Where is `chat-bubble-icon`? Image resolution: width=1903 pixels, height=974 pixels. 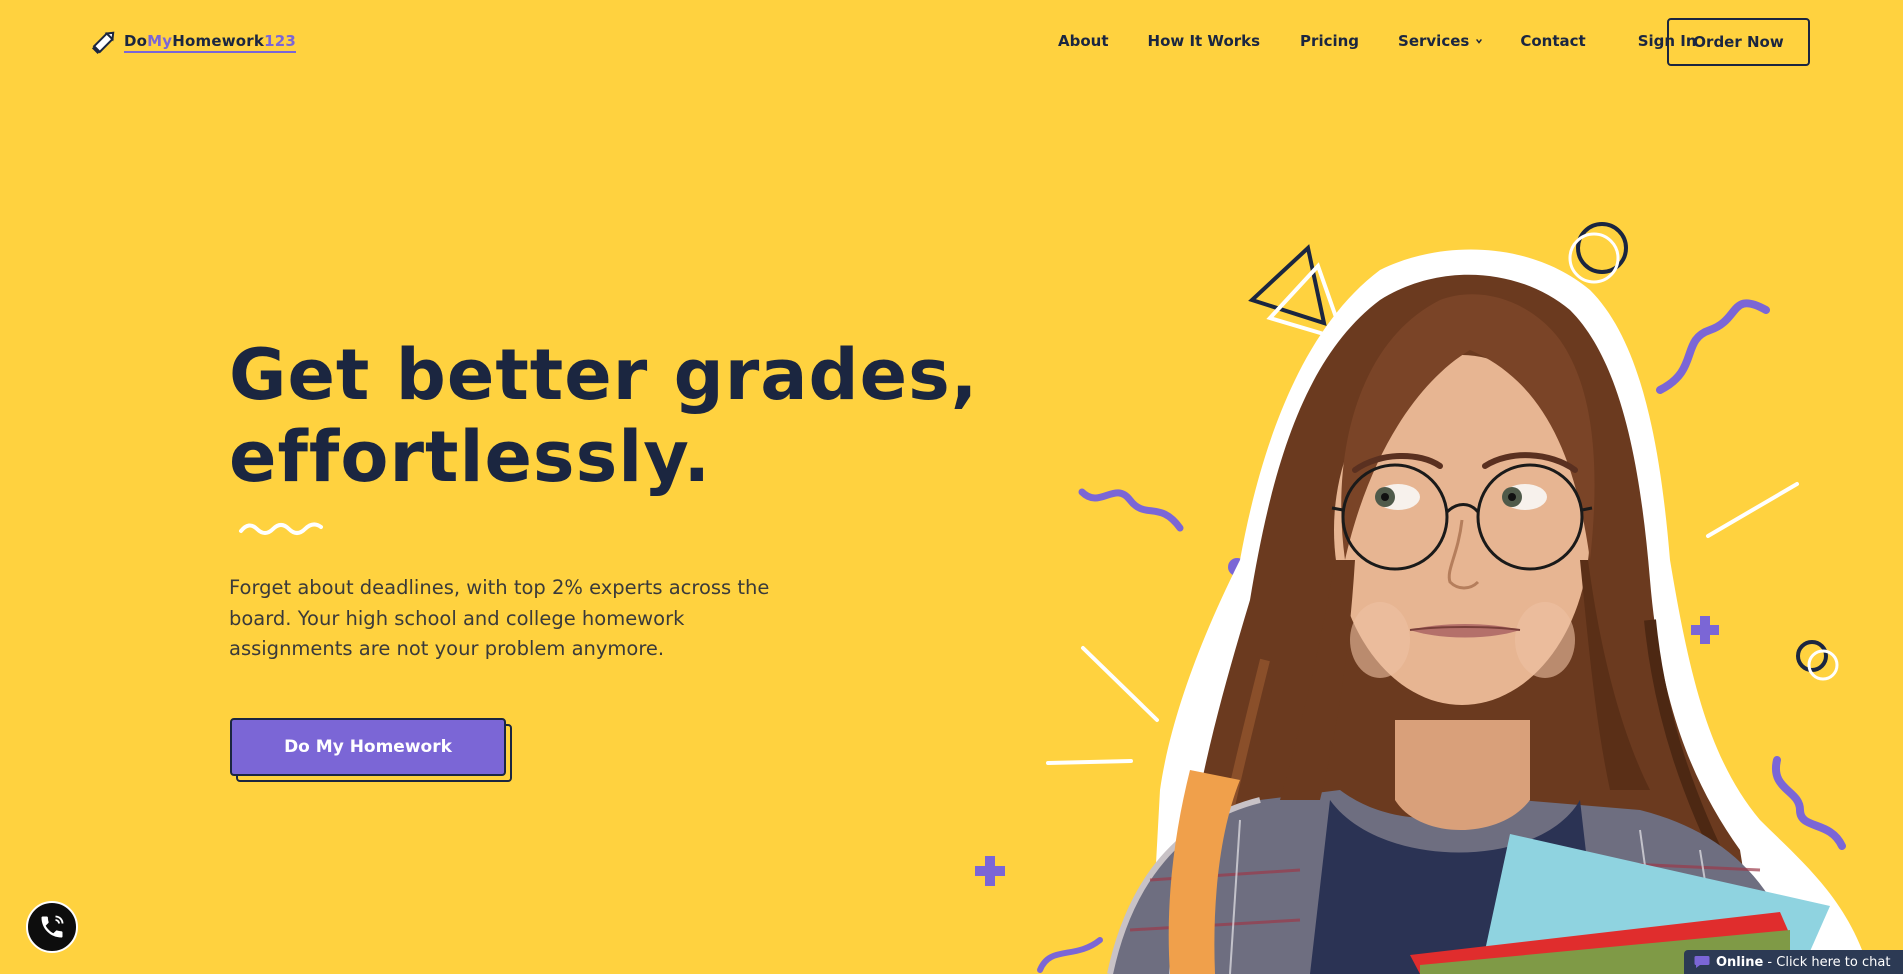 chat-bubble-icon is located at coordinates (1702, 962).